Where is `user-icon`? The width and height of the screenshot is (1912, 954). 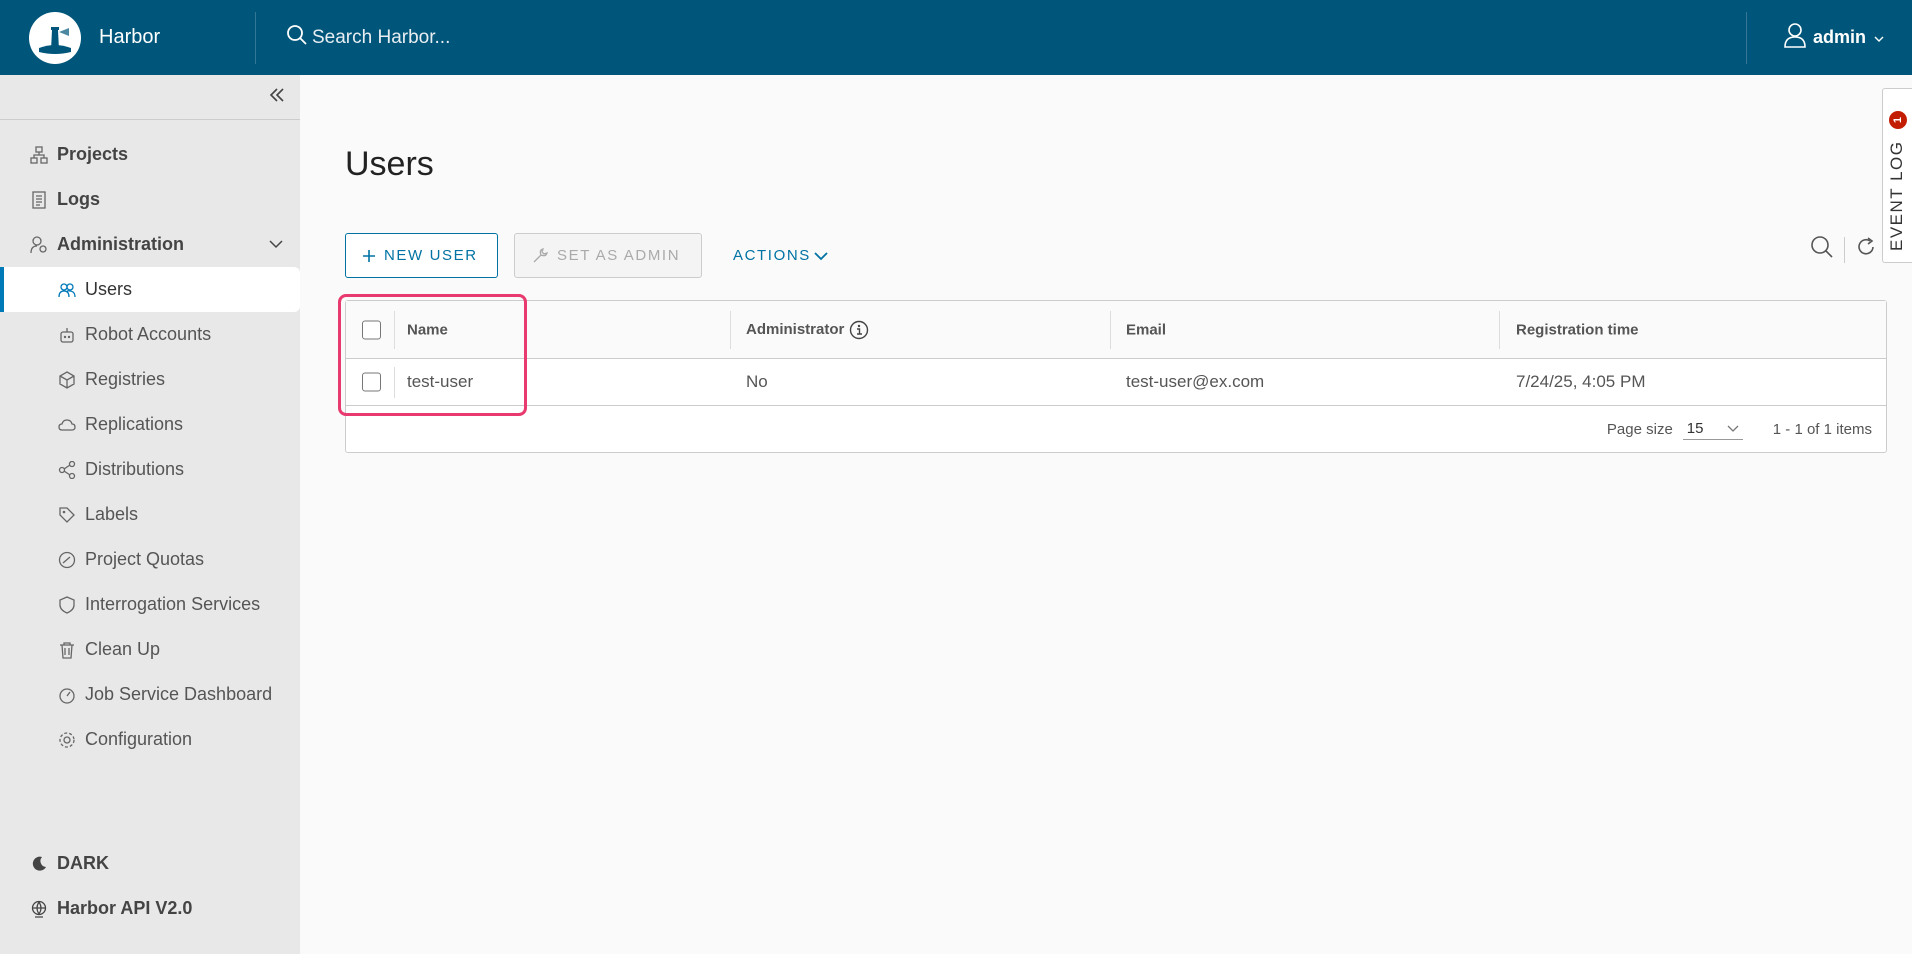
user-icon is located at coordinates (1795, 37).